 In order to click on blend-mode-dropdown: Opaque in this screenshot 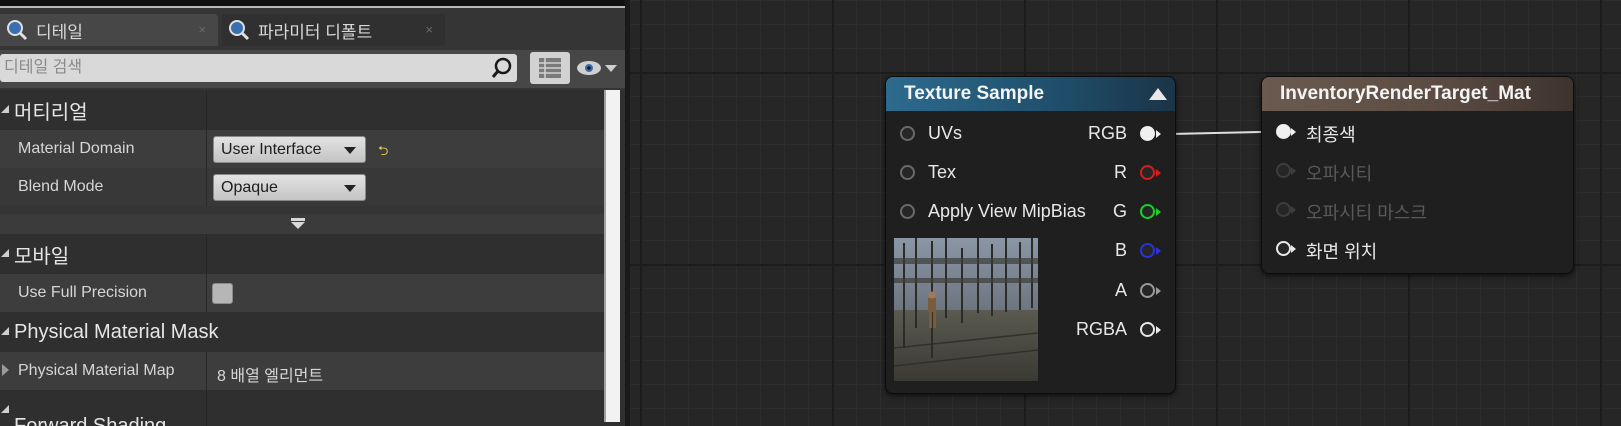, I will do `click(289, 187)`.